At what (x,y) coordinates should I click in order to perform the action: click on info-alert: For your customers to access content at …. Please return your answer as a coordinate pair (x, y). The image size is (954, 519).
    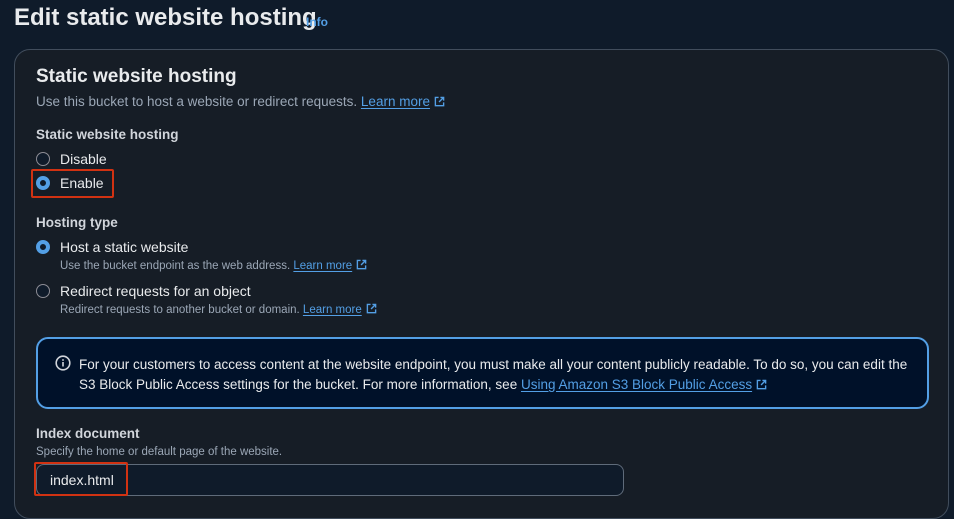
    Looking at the image, I should click on (482, 373).